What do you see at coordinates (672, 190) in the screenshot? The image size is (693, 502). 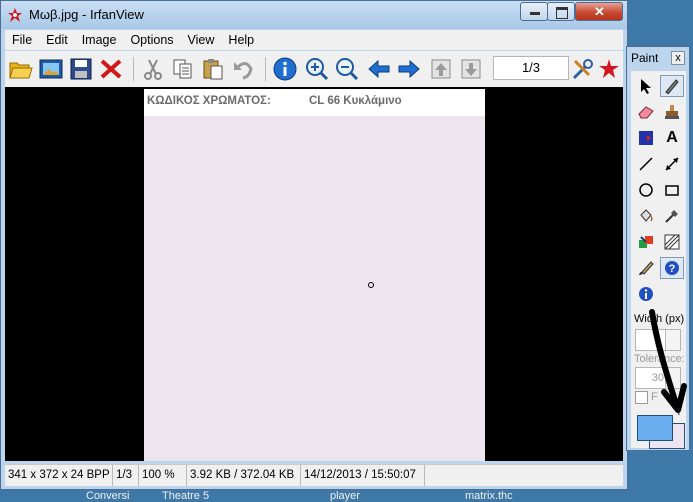 I see `rectangle-tool-icon` at bounding box center [672, 190].